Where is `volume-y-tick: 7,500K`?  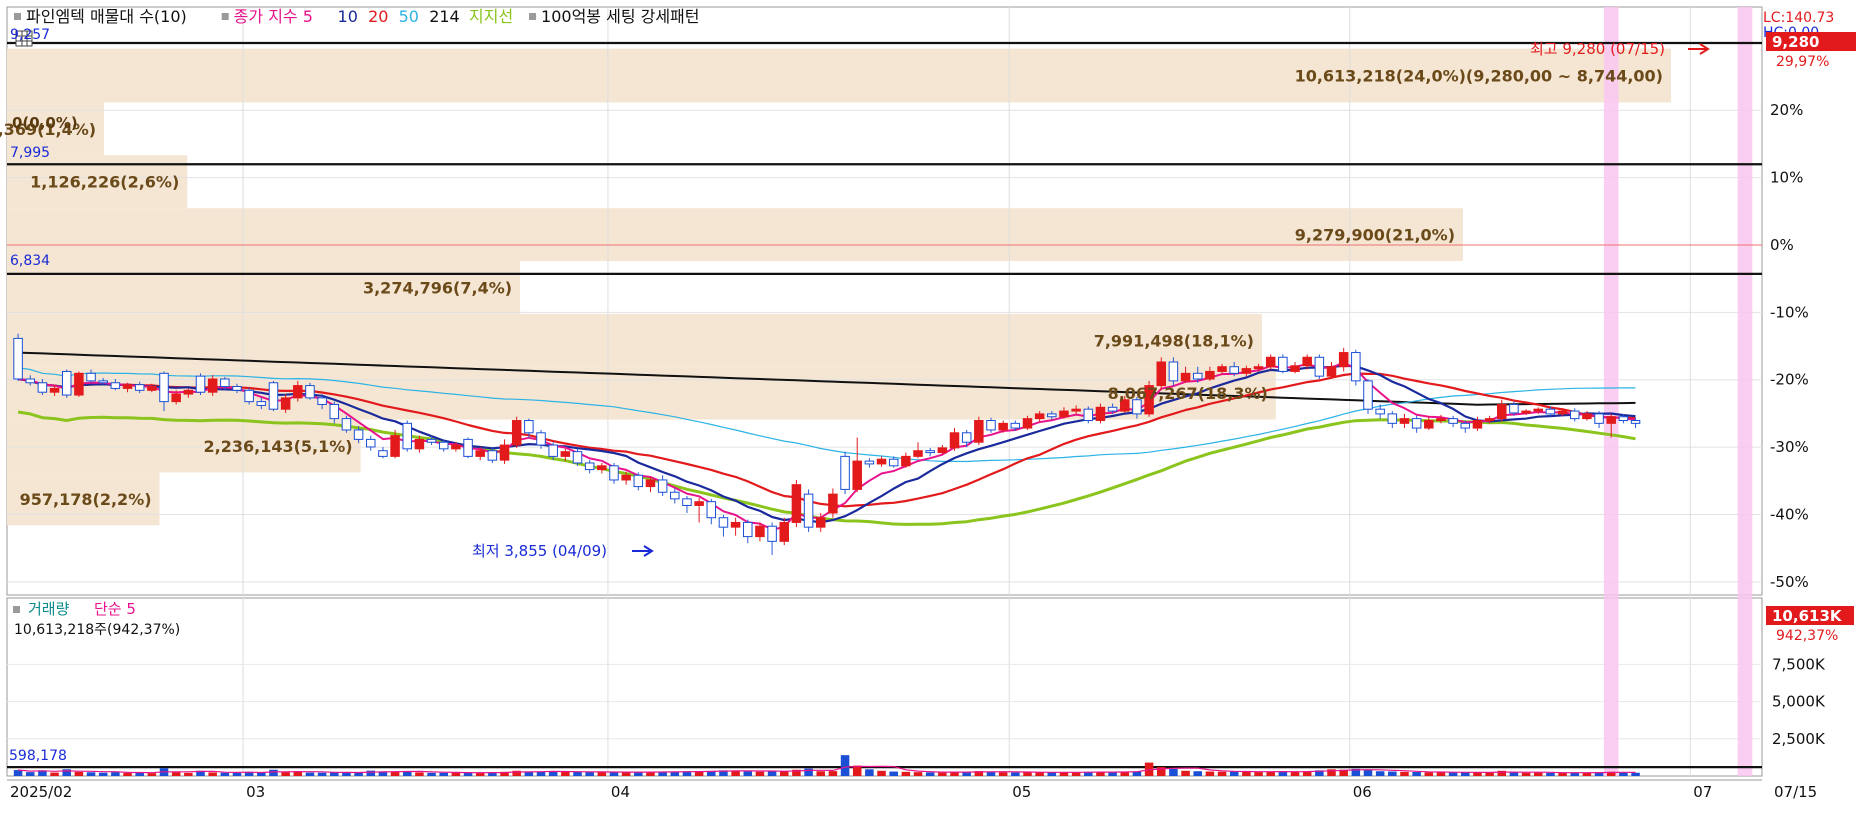 volume-y-tick: 7,500K is located at coordinates (1799, 664).